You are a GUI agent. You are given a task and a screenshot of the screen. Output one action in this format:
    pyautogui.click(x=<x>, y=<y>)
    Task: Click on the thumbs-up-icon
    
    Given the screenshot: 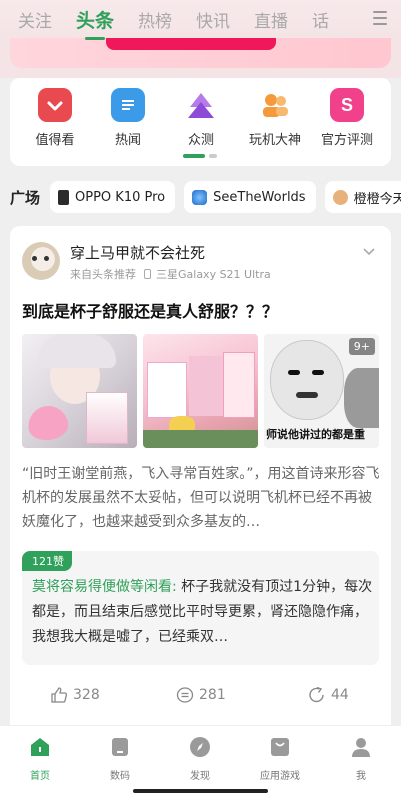 What is the action you would take?
    pyautogui.click(x=59, y=695)
    